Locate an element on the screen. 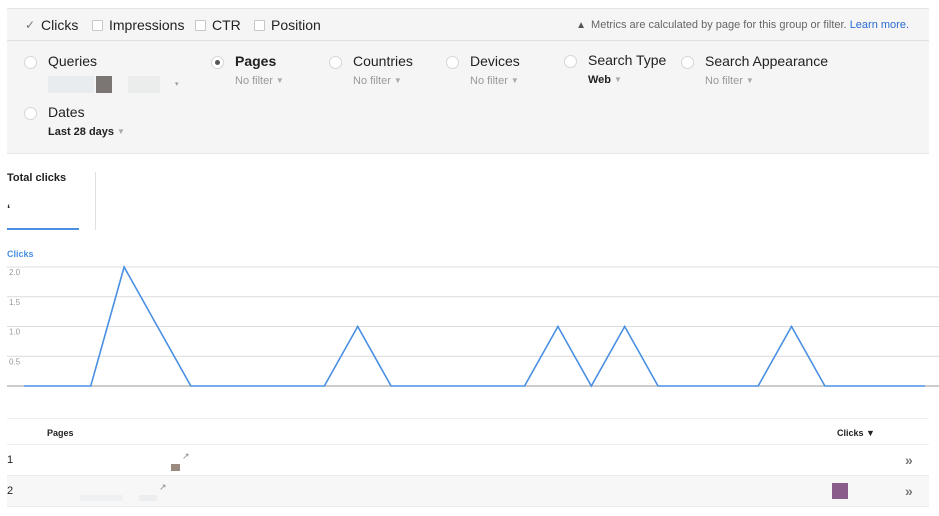 This screenshot has width=939, height=516. filter-dates: Dates Last 28 days ▼ is located at coordinates (94, 124).